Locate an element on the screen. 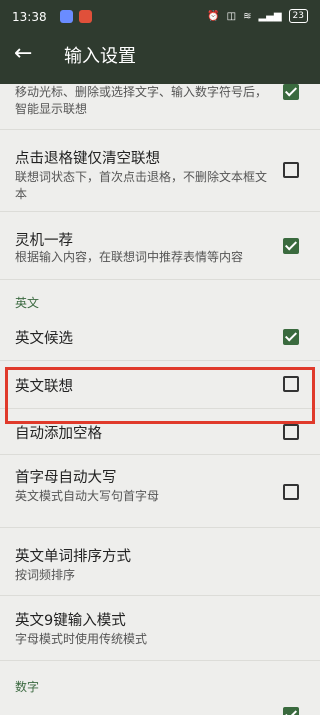 Image resolution: width=320 pixels, height=715 pixels. setting-desc: 移动光标、删除或选择文字、输入数字符号后，智能显示联想 is located at coordinates (141, 100).